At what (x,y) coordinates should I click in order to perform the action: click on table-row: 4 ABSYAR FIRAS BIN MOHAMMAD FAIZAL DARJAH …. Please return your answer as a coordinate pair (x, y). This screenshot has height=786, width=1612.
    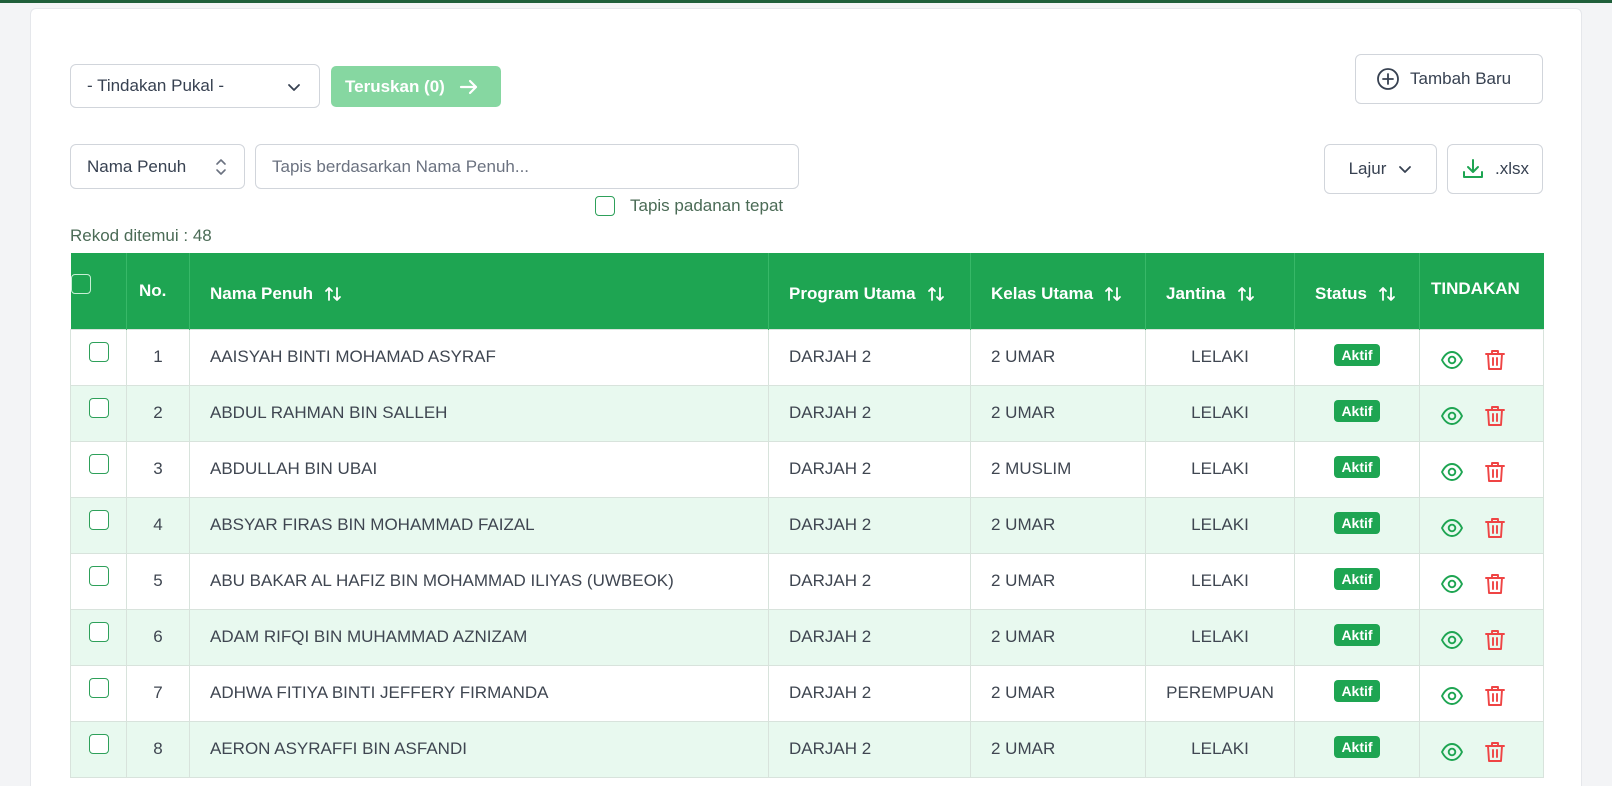
    Looking at the image, I should click on (807, 525).